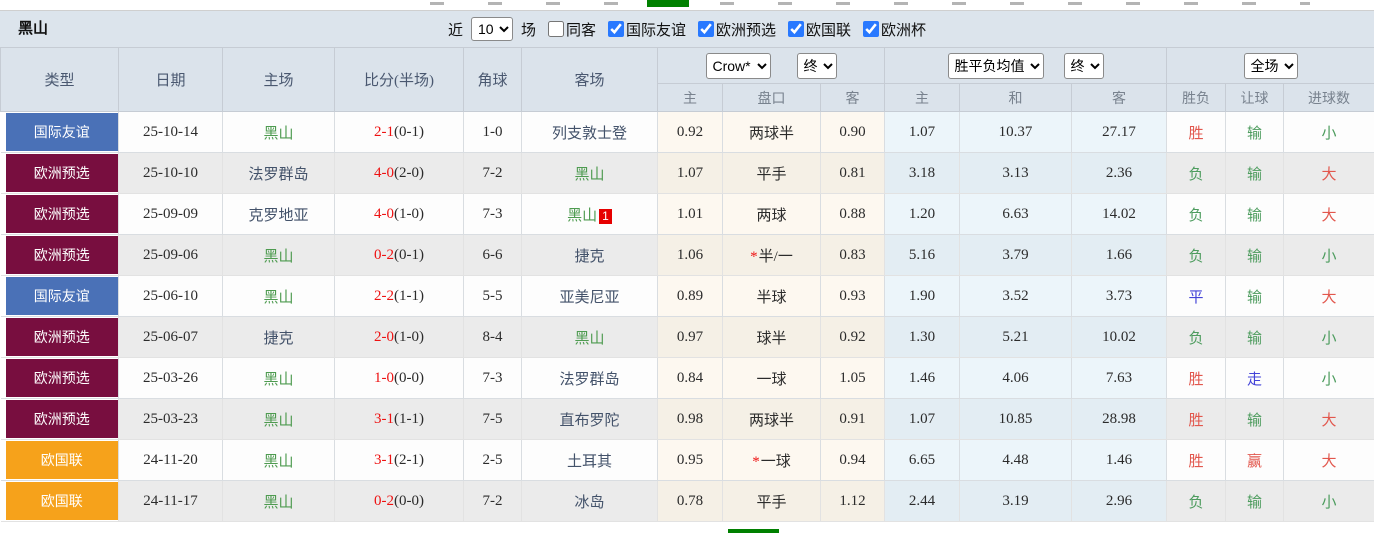 The height and width of the screenshot is (533, 1374). I want to click on away-team-cell: 亚美尼亚, so click(589, 296).